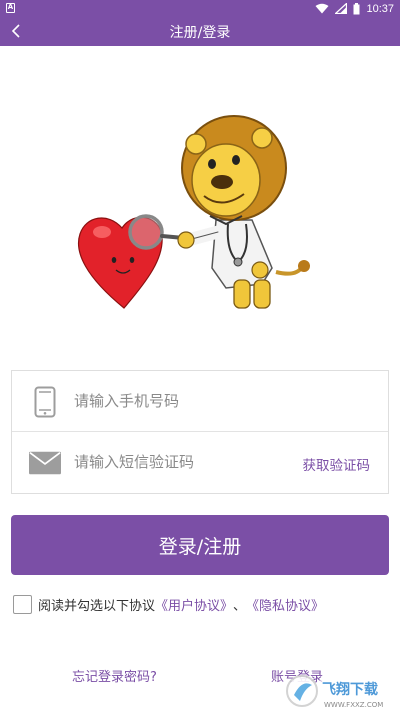 This screenshot has height=715, width=400. I want to click on wifi-icon, so click(322, 8).